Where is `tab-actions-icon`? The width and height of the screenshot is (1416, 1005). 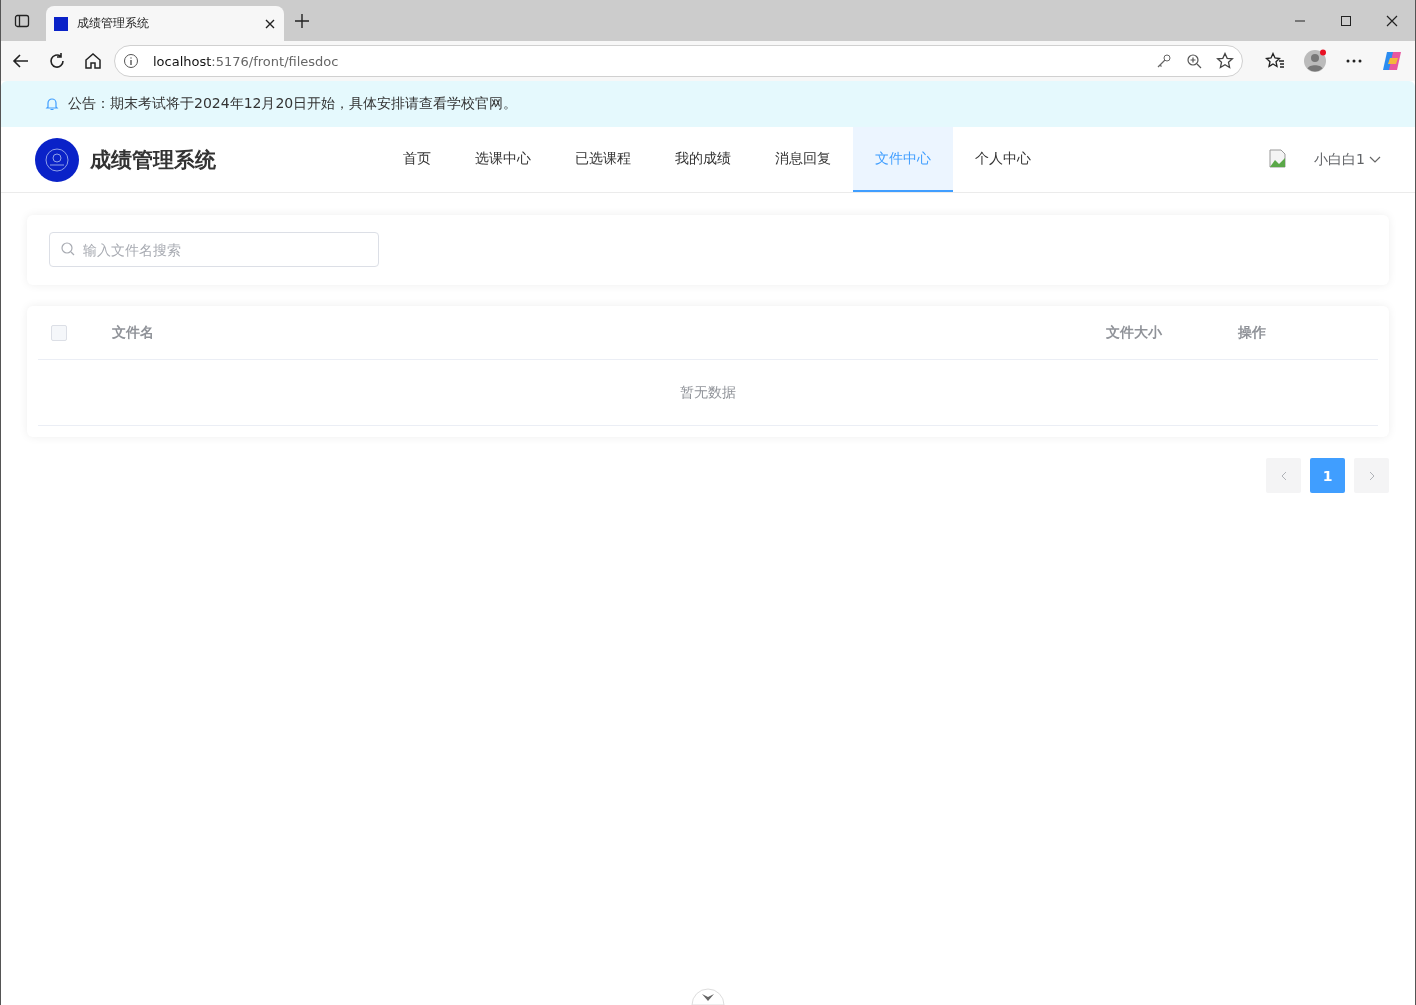 tab-actions-icon is located at coordinates (22, 20).